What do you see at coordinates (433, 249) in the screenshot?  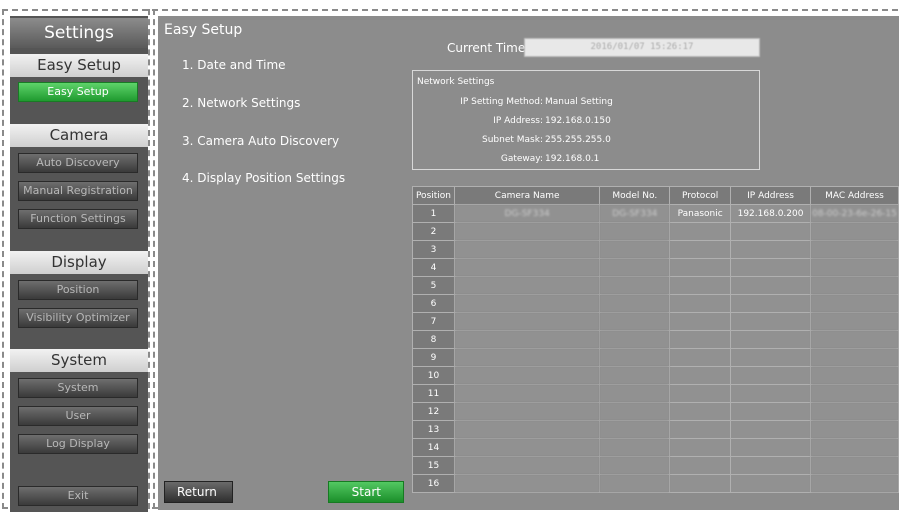 I see `position-cell: 3` at bounding box center [433, 249].